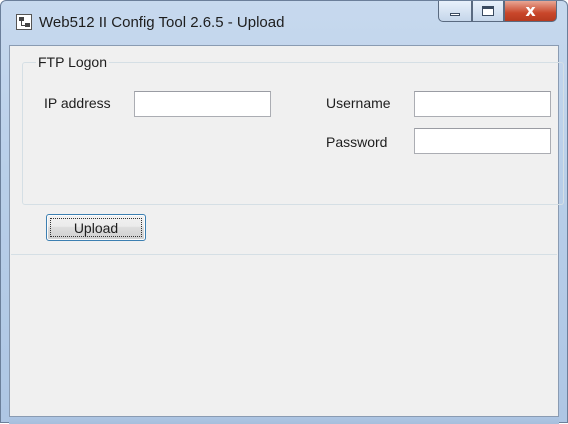  Describe the element at coordinates (202, 104) in the screenshot. I see `ip-address-input` at that location.